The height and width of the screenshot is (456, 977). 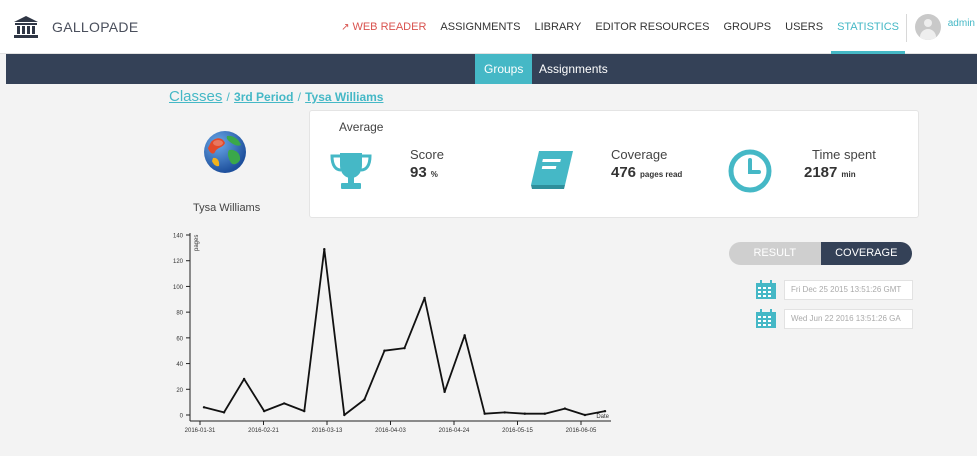 What do you see at coordinates (581, 431) in the screenshot?
I see `x-tick-label: 2016-06-05` at bounding box center [581, 431].